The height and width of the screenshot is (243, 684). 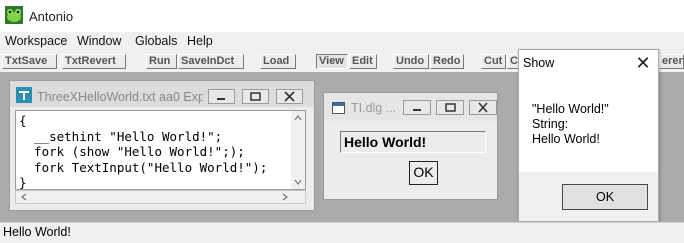 I want to click on redo-button: Redo, so click(x=447, y=61).